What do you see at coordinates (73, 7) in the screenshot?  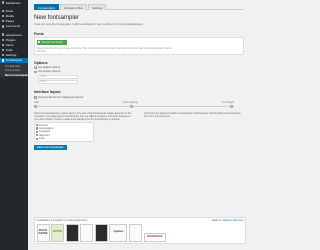 I see `tab-fontsets-files: Fontsets & files` at bounding box center [73, 7].